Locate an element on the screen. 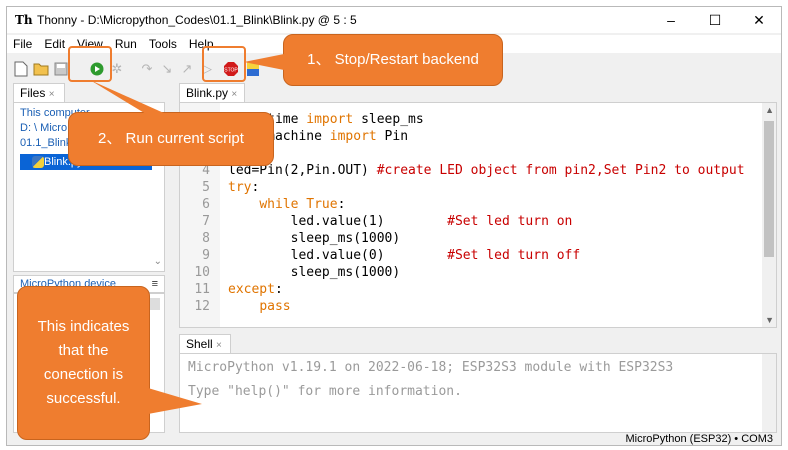  line-number: 12 is located at coordinates (202, 306).